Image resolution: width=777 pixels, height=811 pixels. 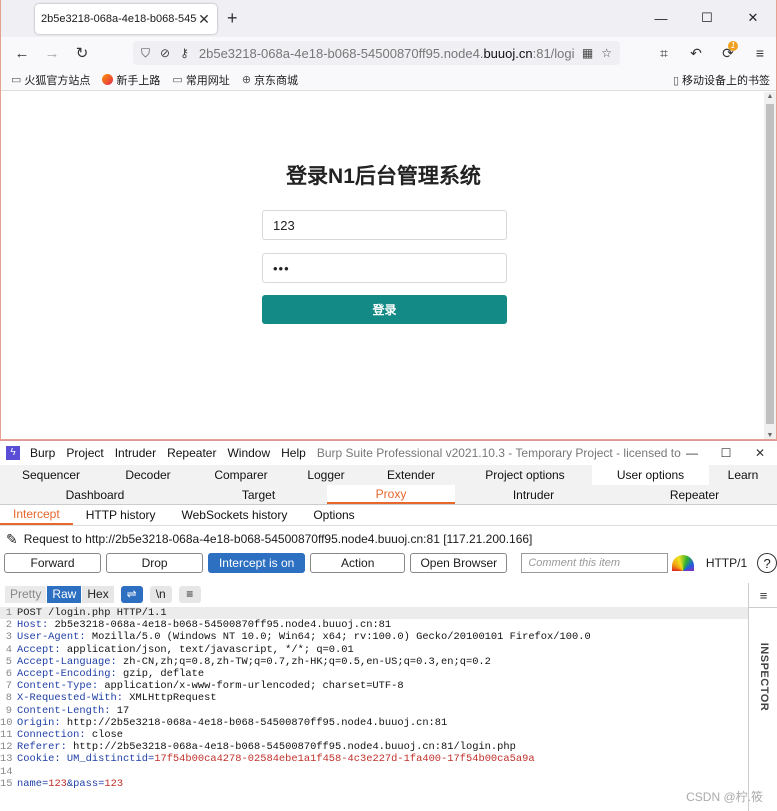 I want to click on scroll-down-icon: ▼, so click(x=770, y=435).